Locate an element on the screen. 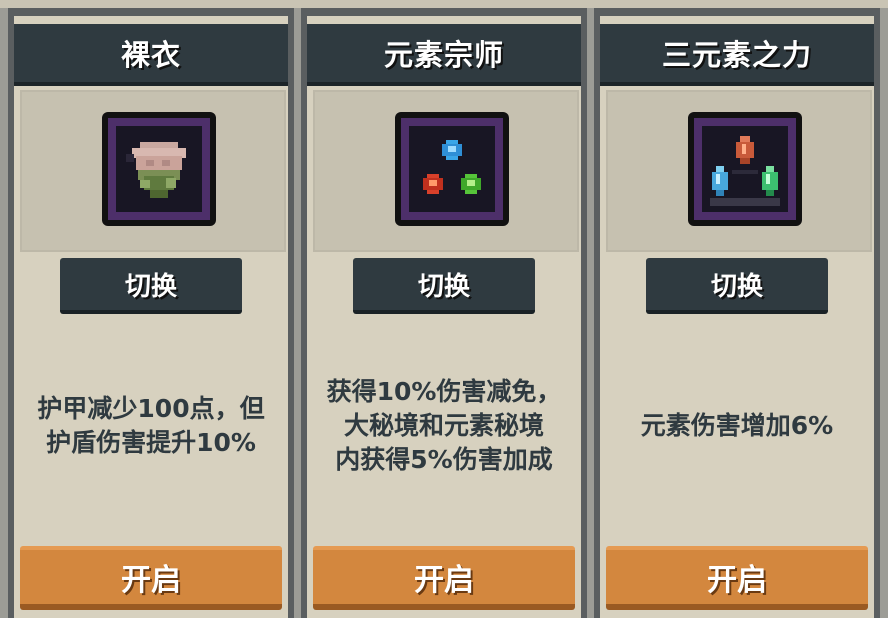 The width and height of the screenshot is (888, 618). card-title: 裸衣 is located at coordinates (150, 55).